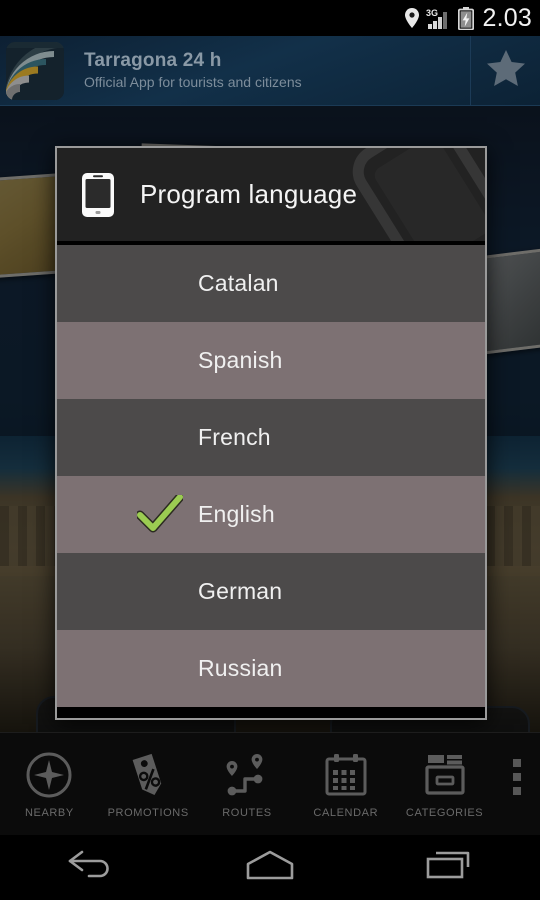  What do you see at coordinates (238, 283) in the screenshot?
I see `language-option-label: Catalan` at bounding box center [238, 283].